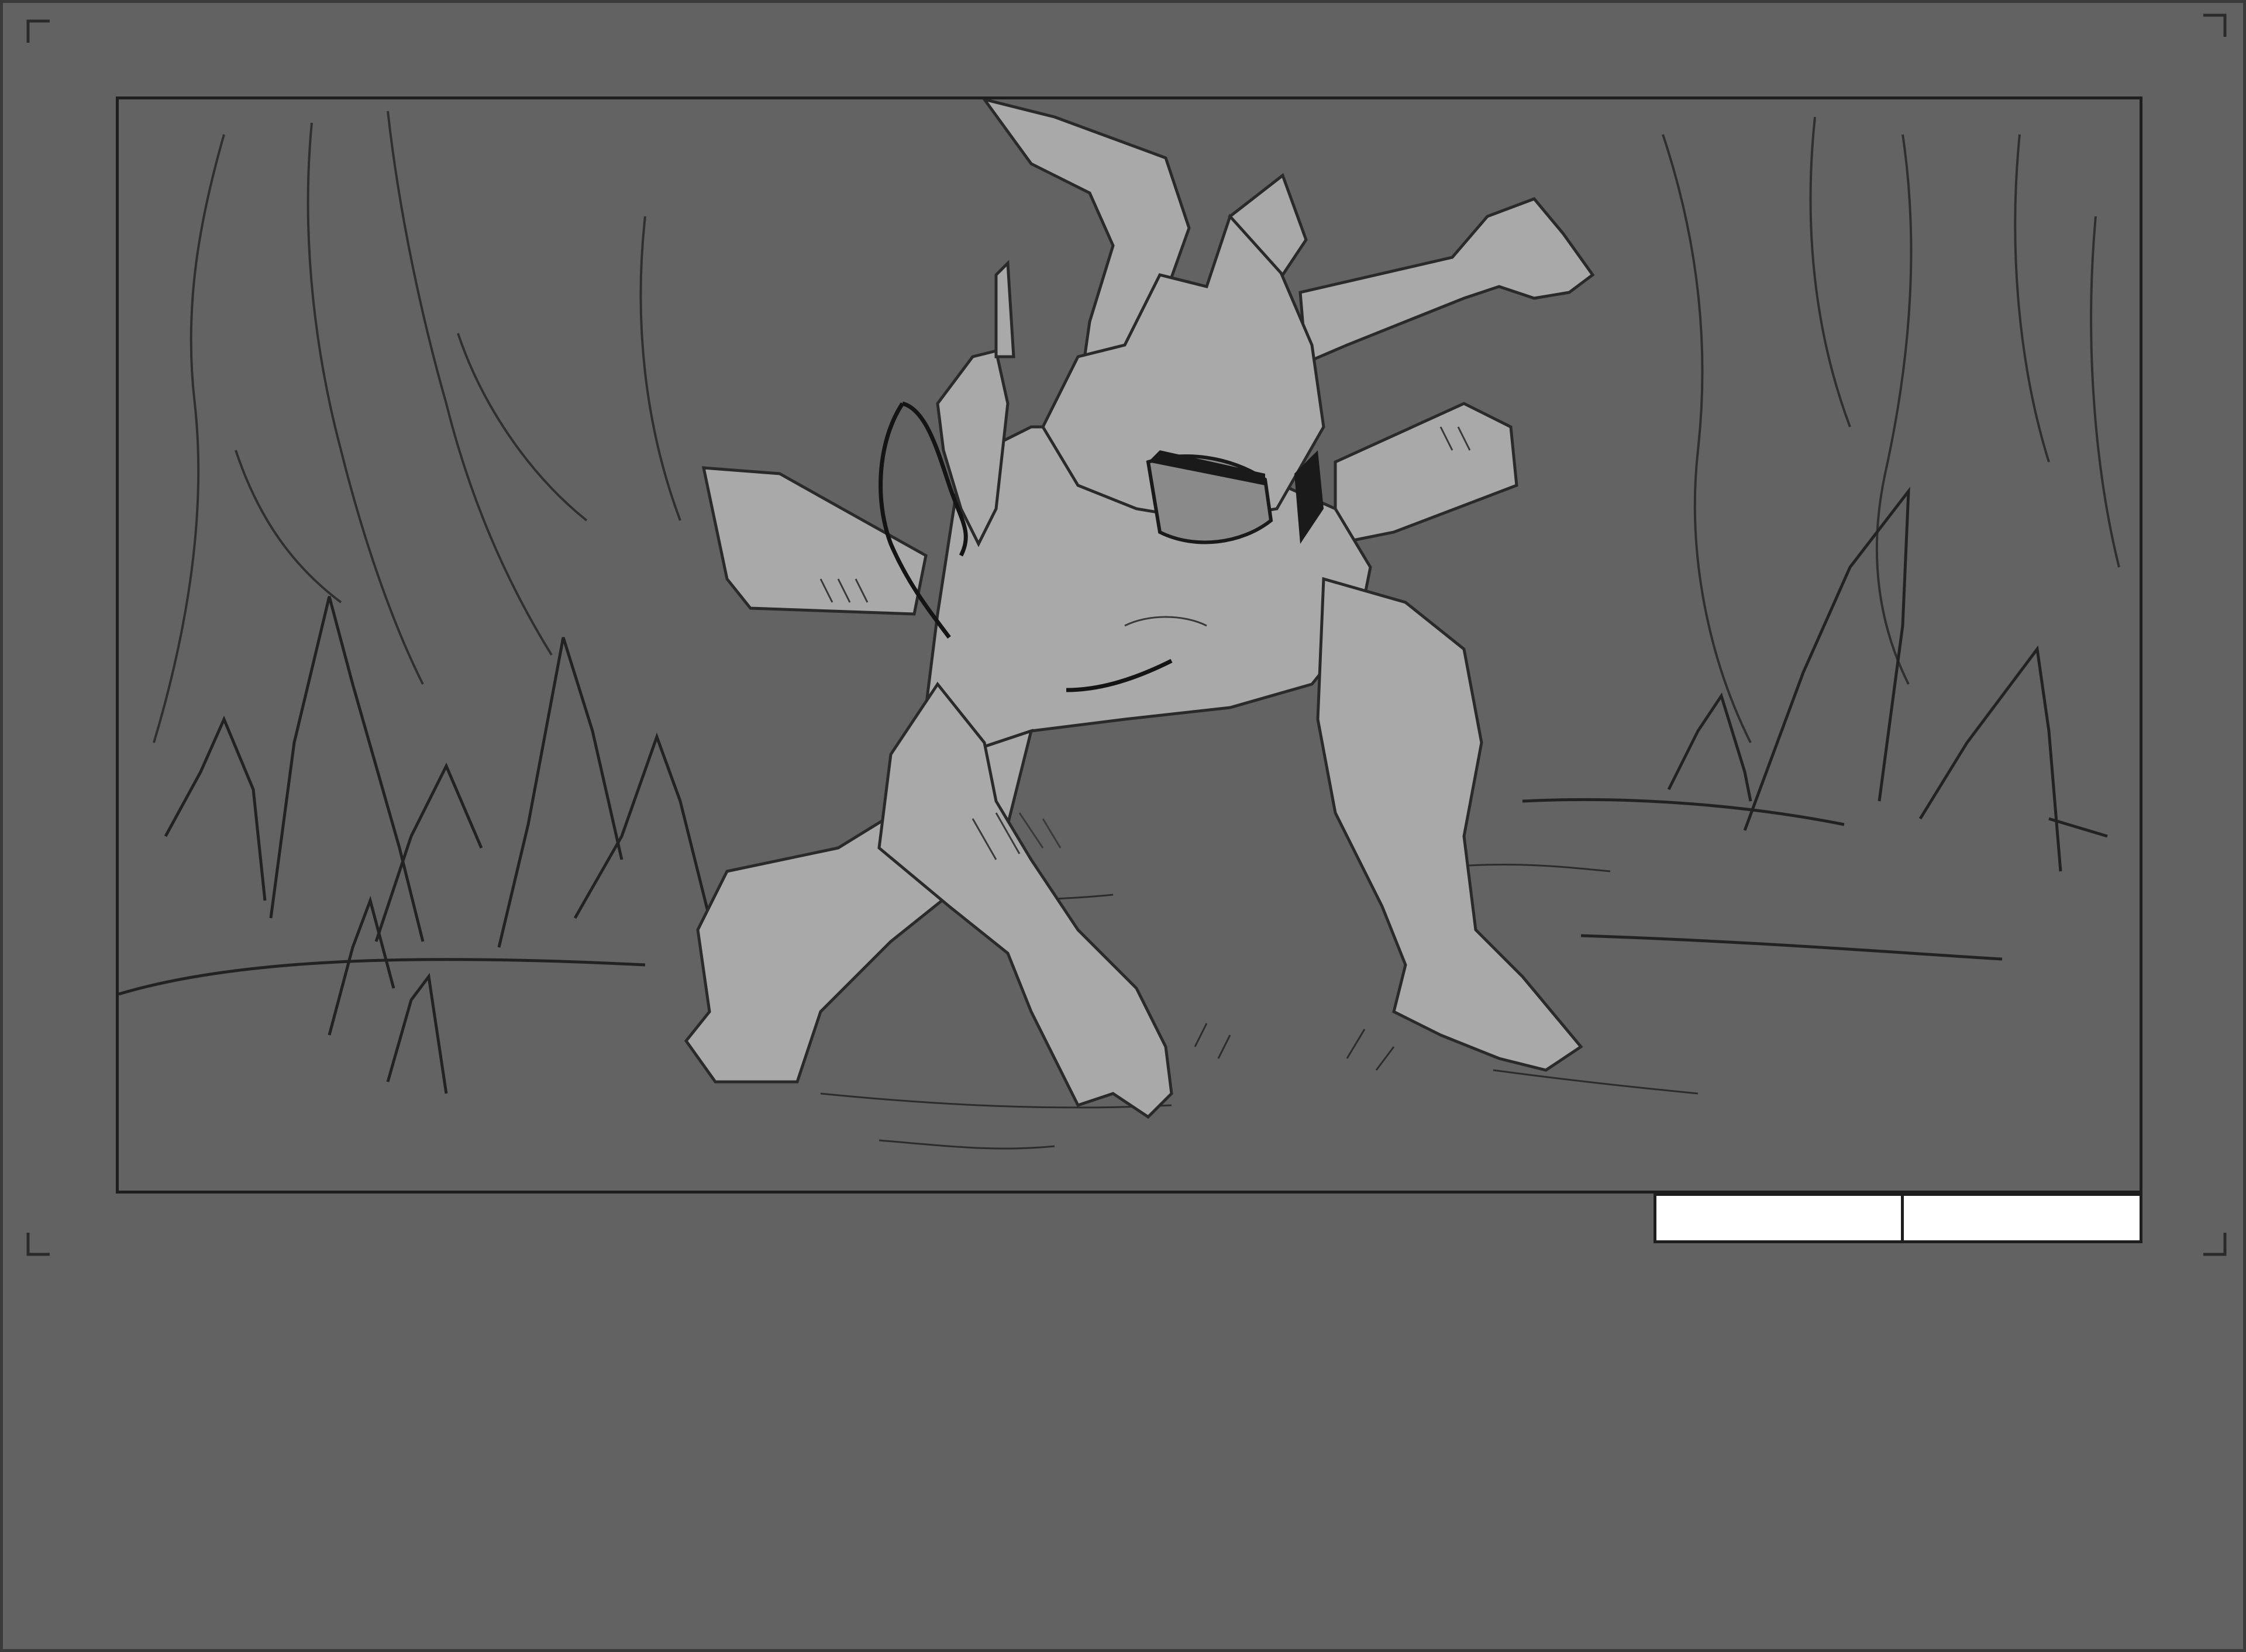 Image resolution: width=2246 pixels, height=1652 pixels. I want to click on crop-mark-top-left, so click(38, 31).